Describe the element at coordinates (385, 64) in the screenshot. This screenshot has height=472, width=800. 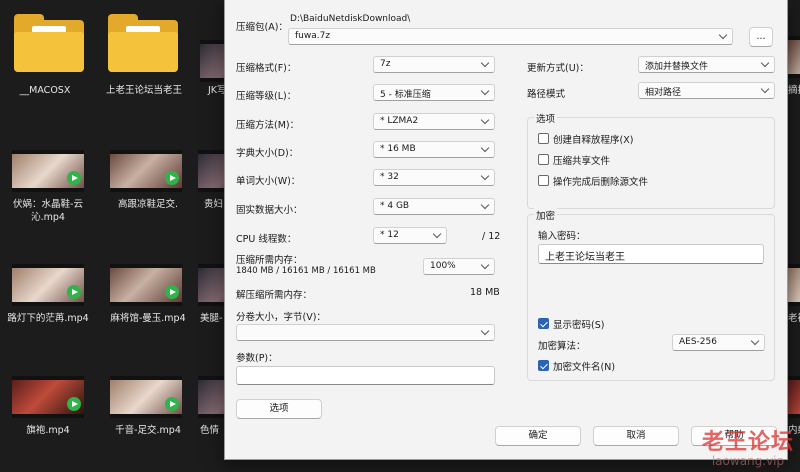
I see `format-value: 7z` at that location.